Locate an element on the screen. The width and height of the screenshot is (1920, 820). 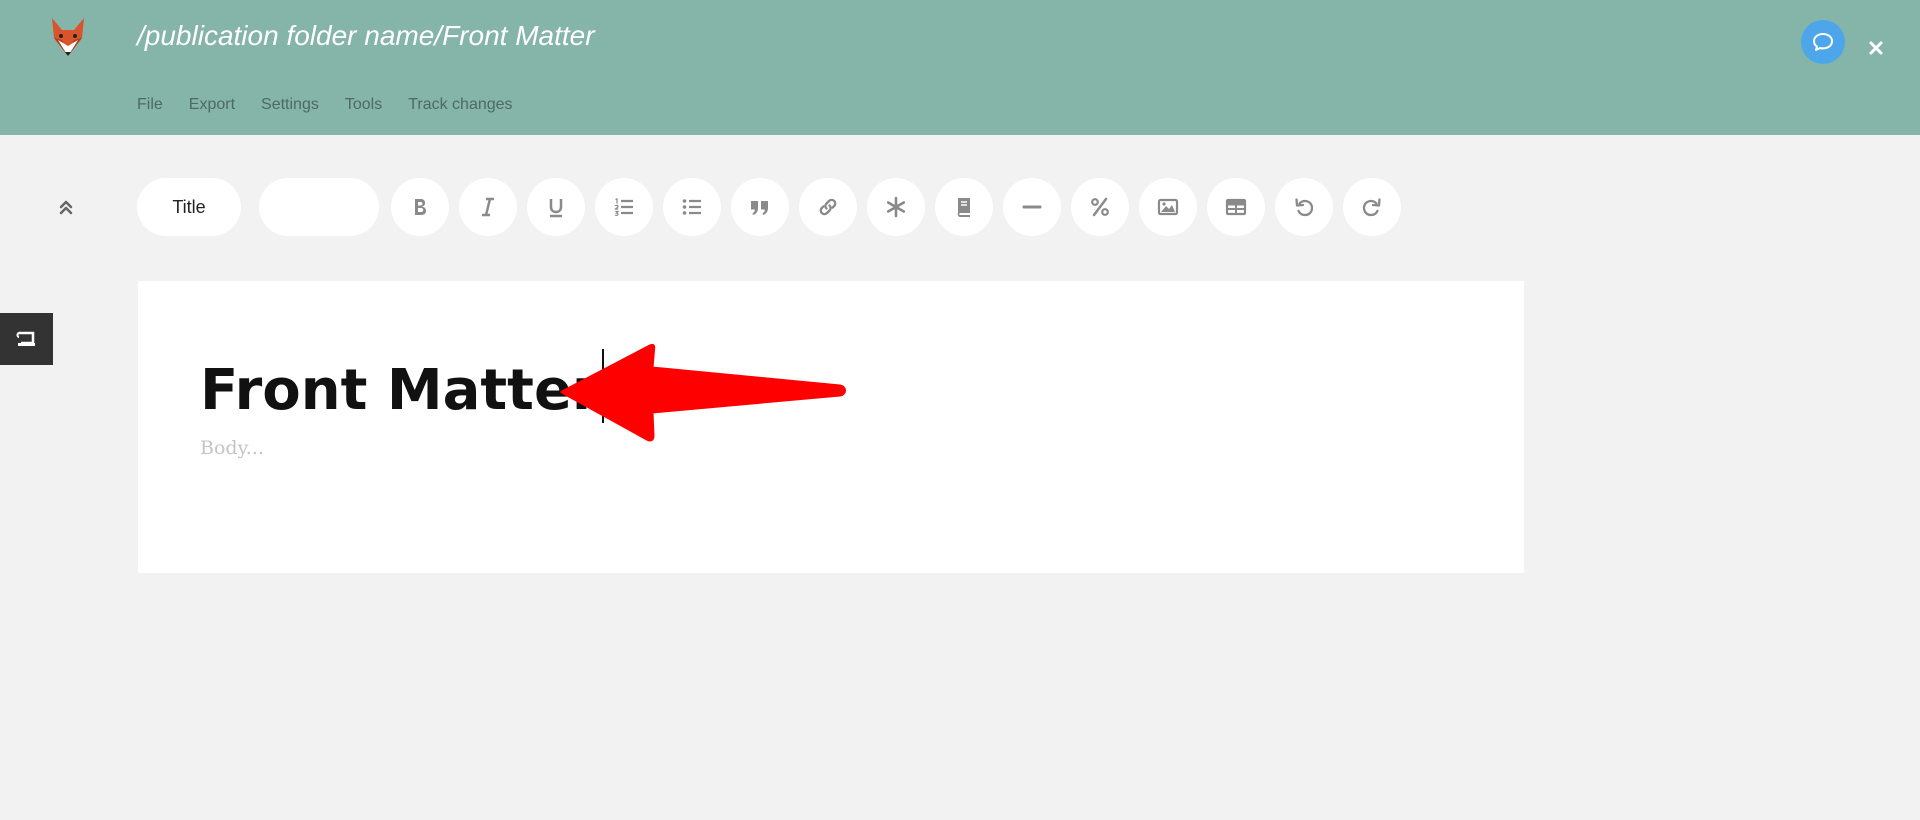
book-icon is located at coordinates (963, 207).